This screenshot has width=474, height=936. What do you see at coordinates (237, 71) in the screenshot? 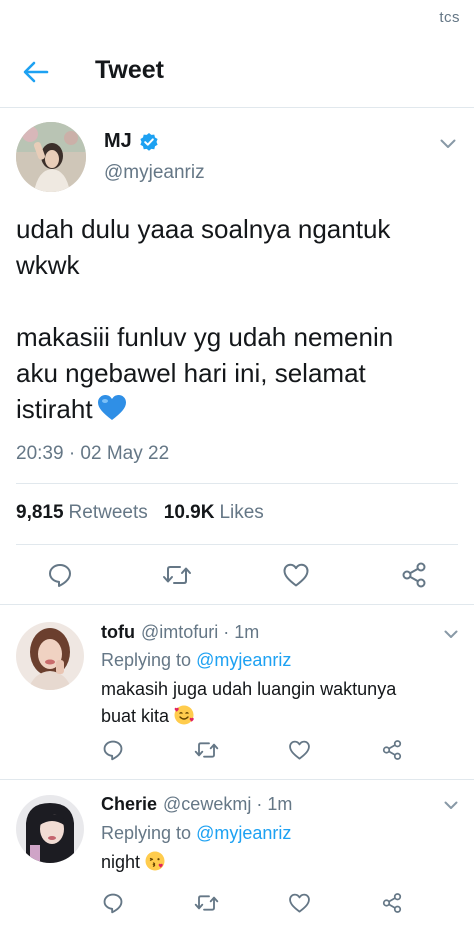
I see `tweet-header: Tweet` at bounding box center [237, 71].